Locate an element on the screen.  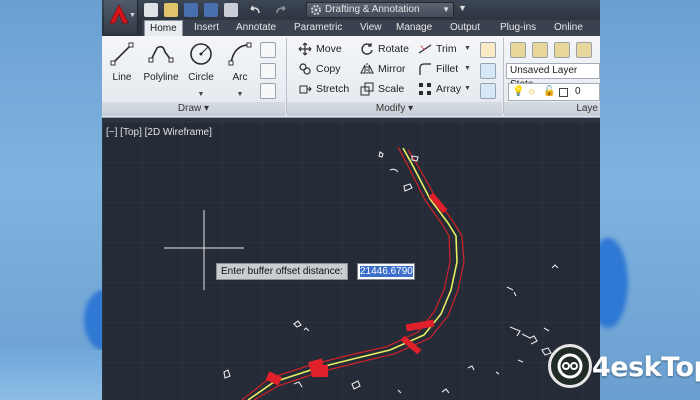
draw-panel-title: Draw ▾ is located at coordinates (193, 109).